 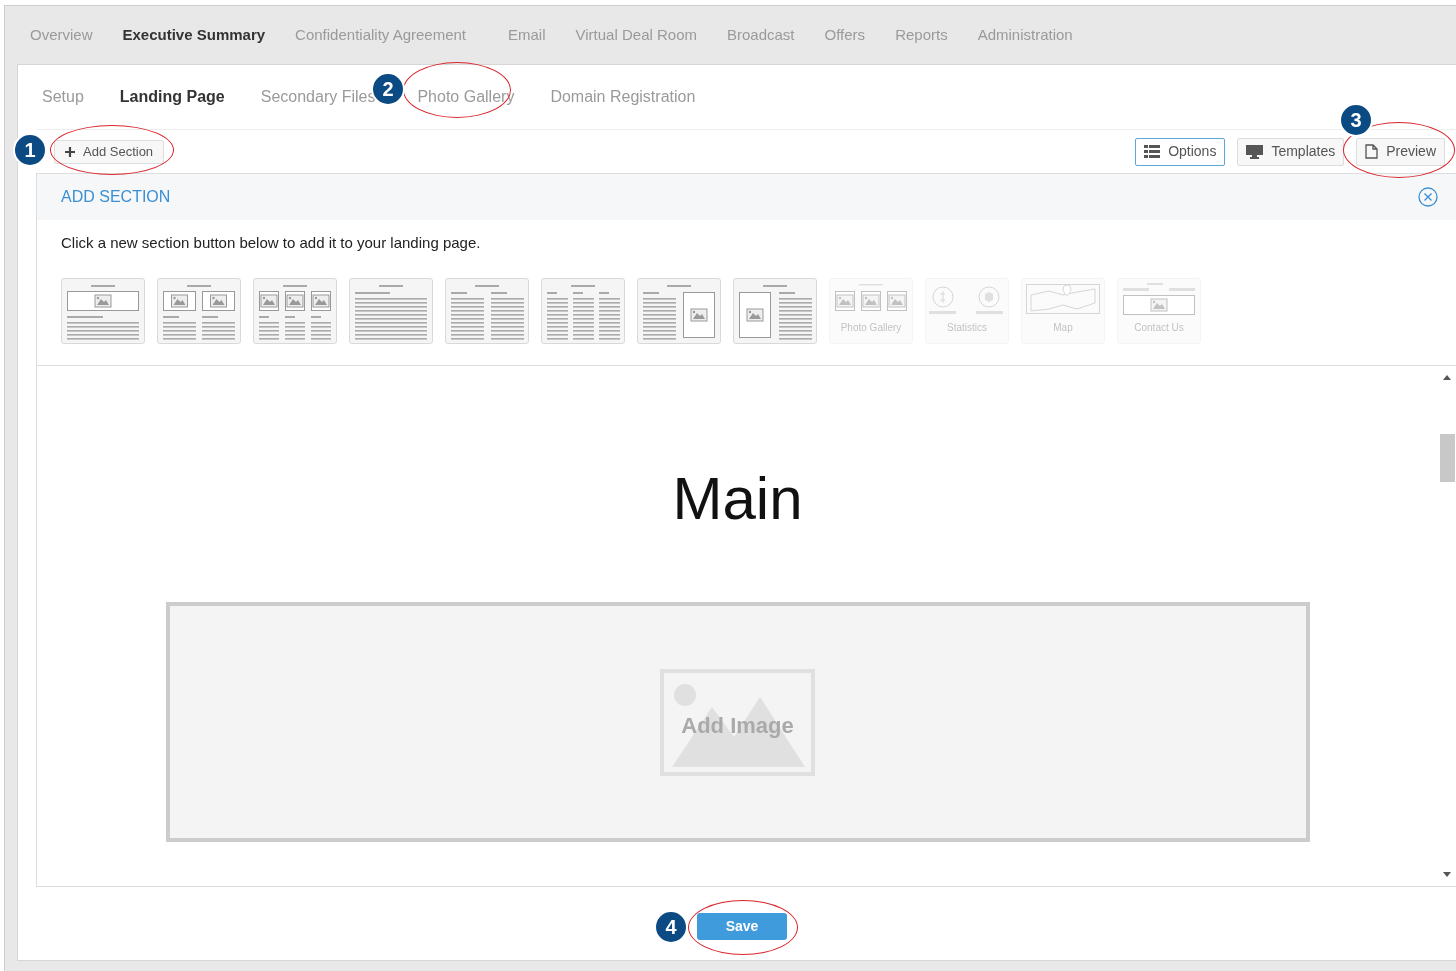 What do you see at coordinates (623, 97) in the screenshot?
I see `sub-tab: Domain Registration` at bounding box center [623, 97].